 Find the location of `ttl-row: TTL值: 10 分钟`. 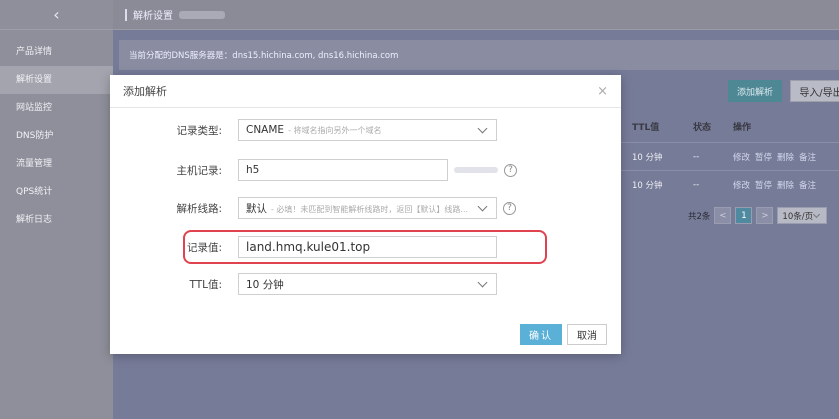

ttl-row: TTL值: 10 分钟 is located at coordinates (365, 284).